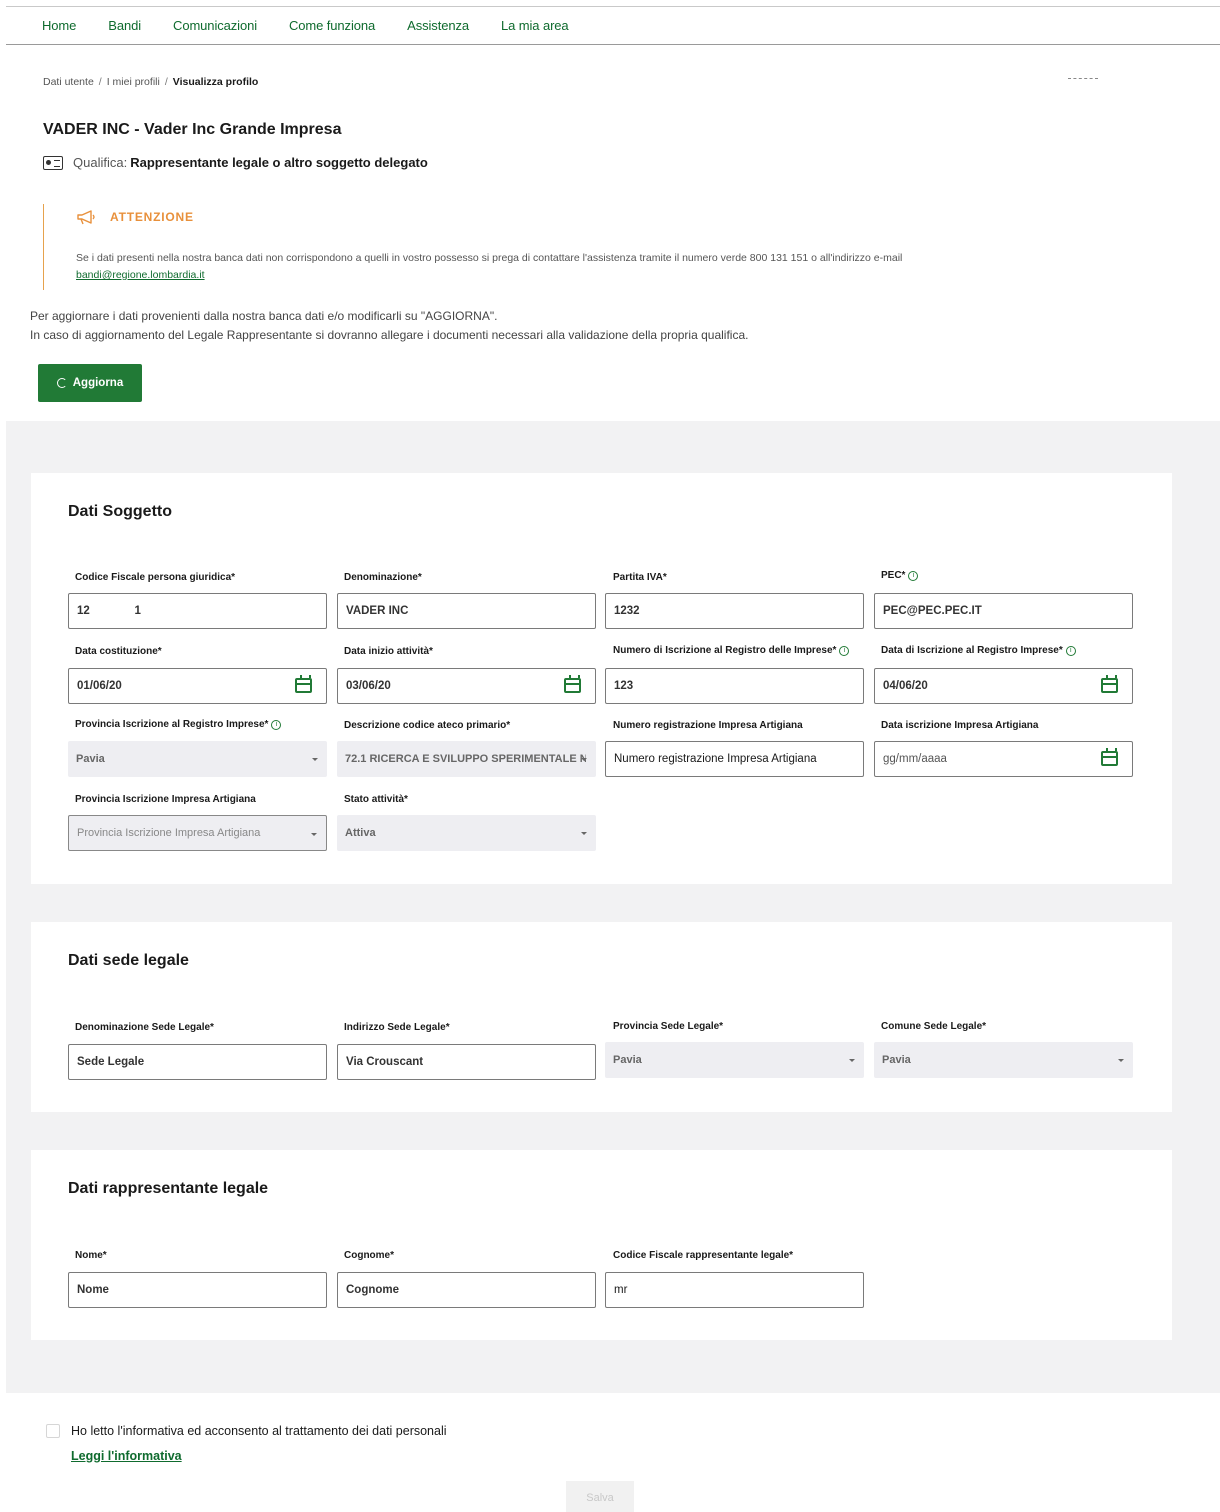 Image resolution: width=1220 pixels, height=1512 pixels. I want to click on breadcrumb-dati-utente: Dati utente, so click(68, 82).